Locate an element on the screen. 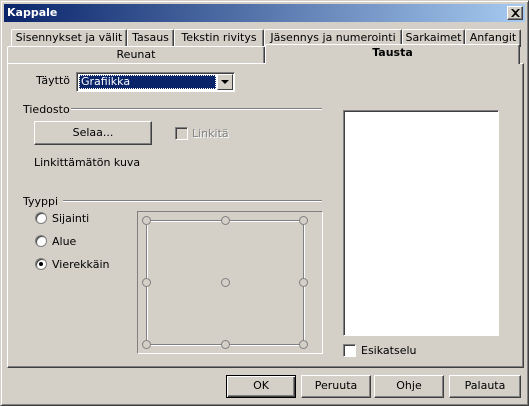 Image resolution: width=529 pixels, height=406 pixels. ok-button: OK is located at coordinates (261, 386).